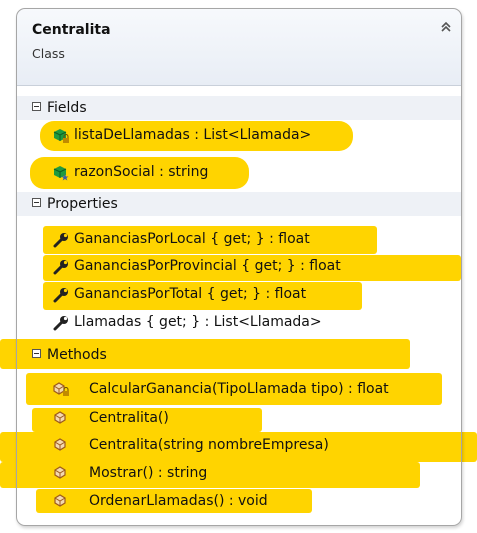  I want to click on collapse-chevrons-icon, so click(446, 27).